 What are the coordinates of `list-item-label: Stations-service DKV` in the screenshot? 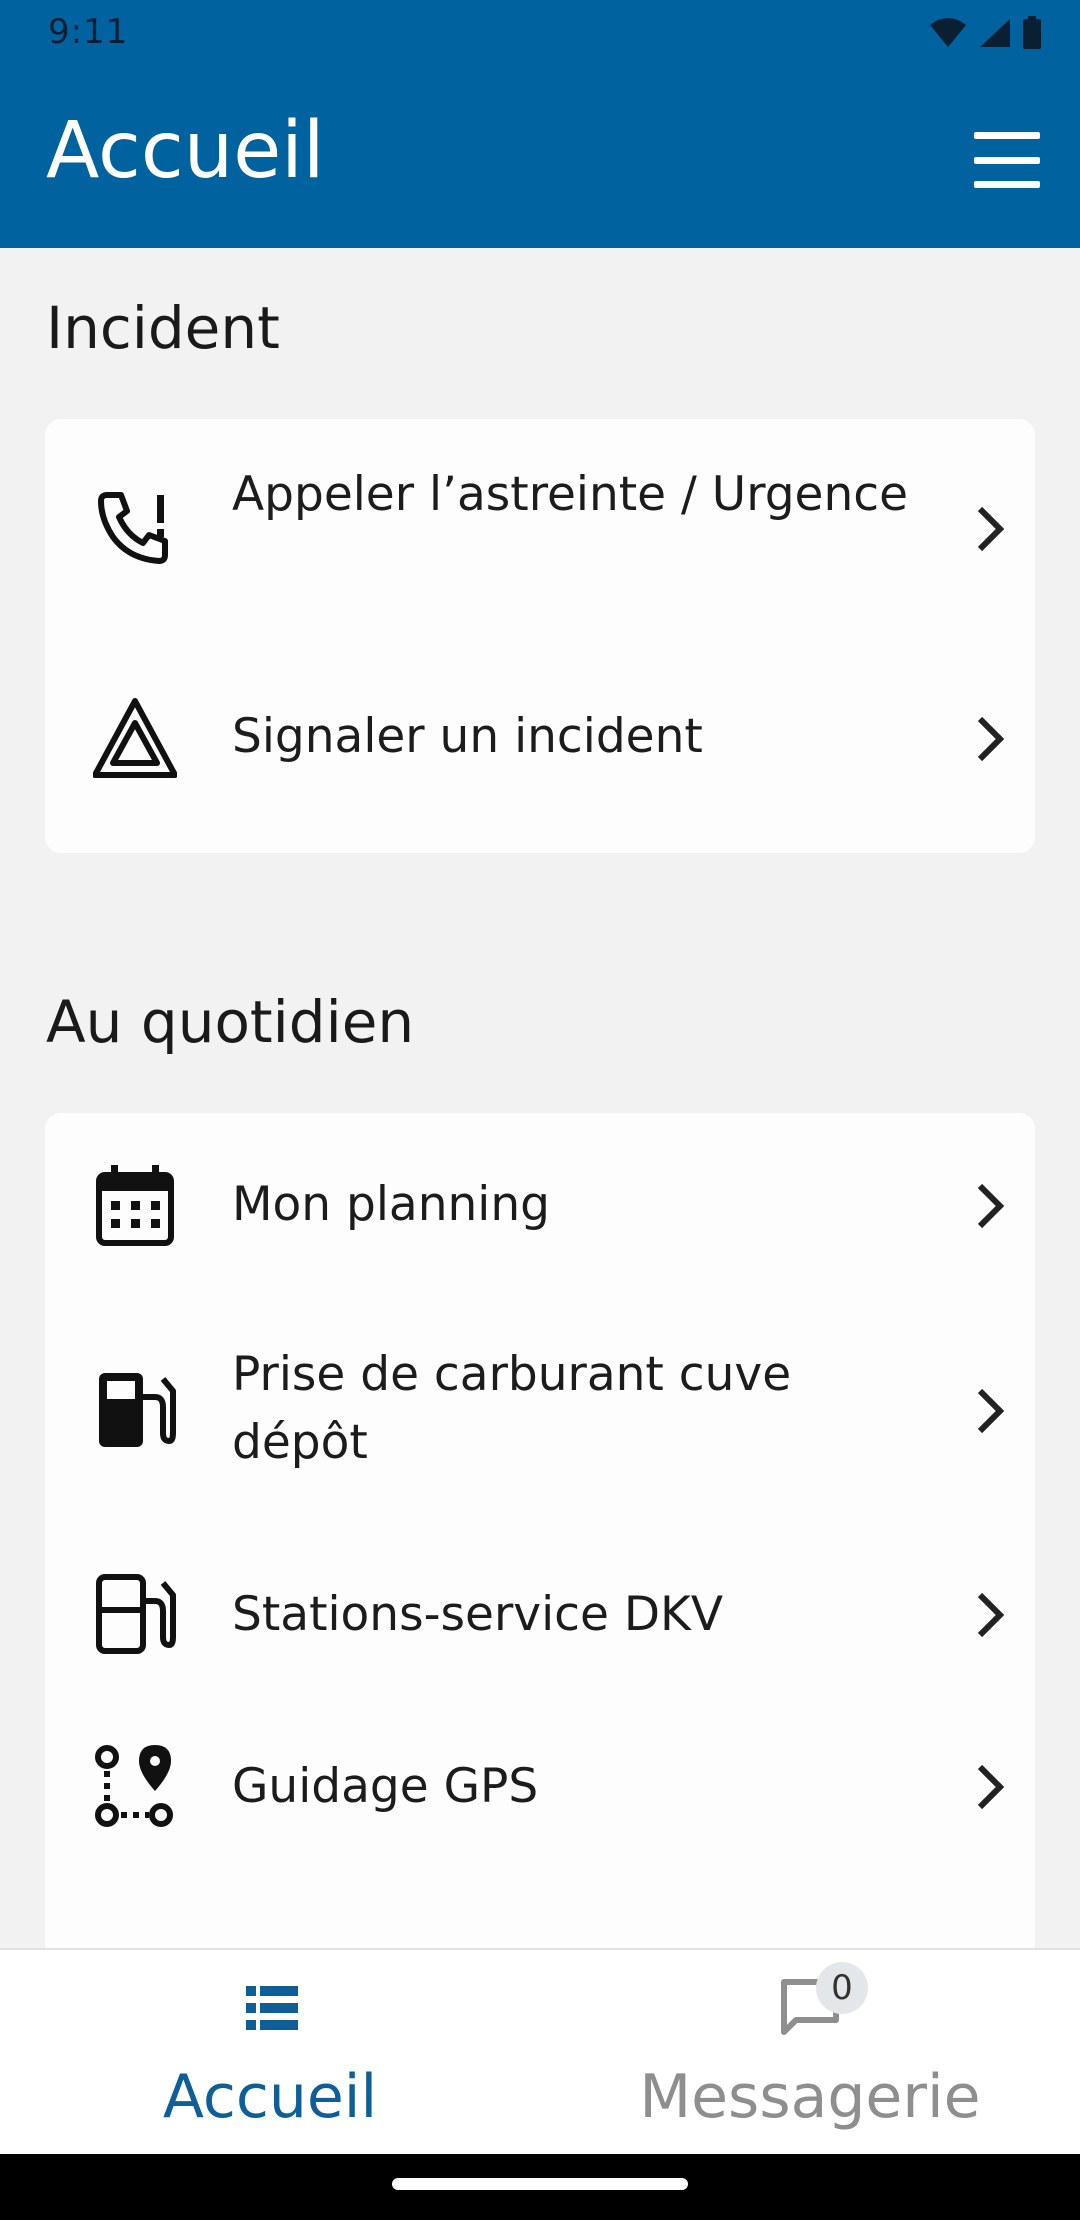 It's located at (477, 1614).